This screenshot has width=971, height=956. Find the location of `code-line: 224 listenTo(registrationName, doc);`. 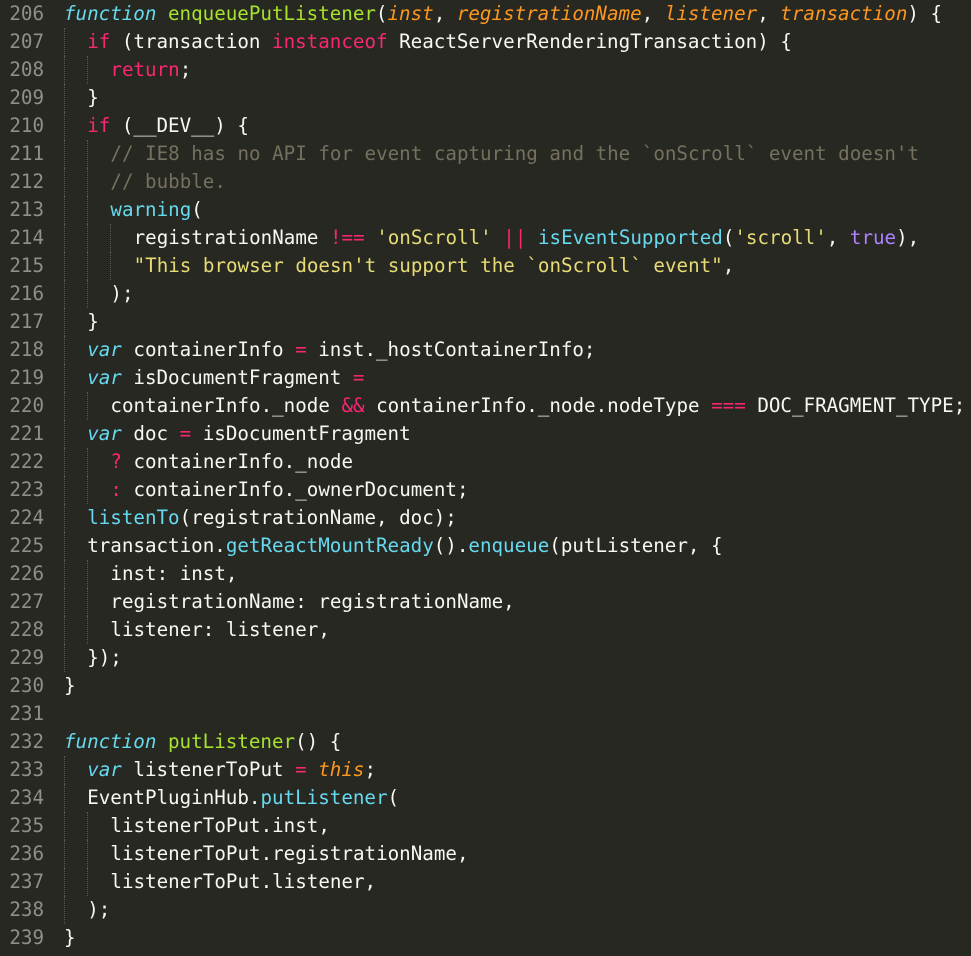

code-line: 224 listenTo(registrationName, doc); is located at coordinates (485, 518).